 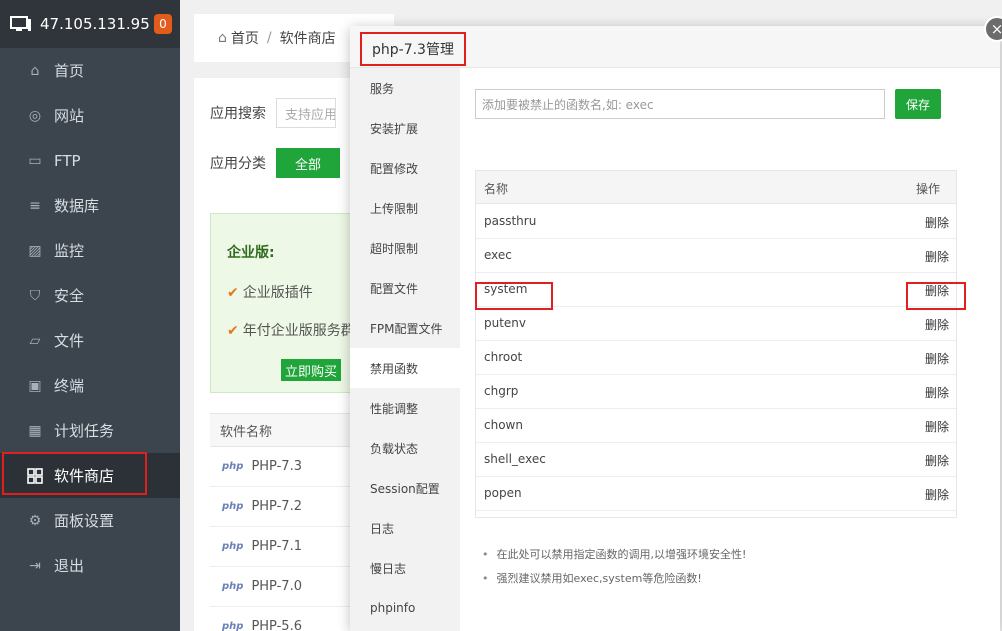 What do you see at coordinates (90, 340) in the screenshot?
I see `sidebar-item: ▱ 文件` at bounding box center [90, 340].